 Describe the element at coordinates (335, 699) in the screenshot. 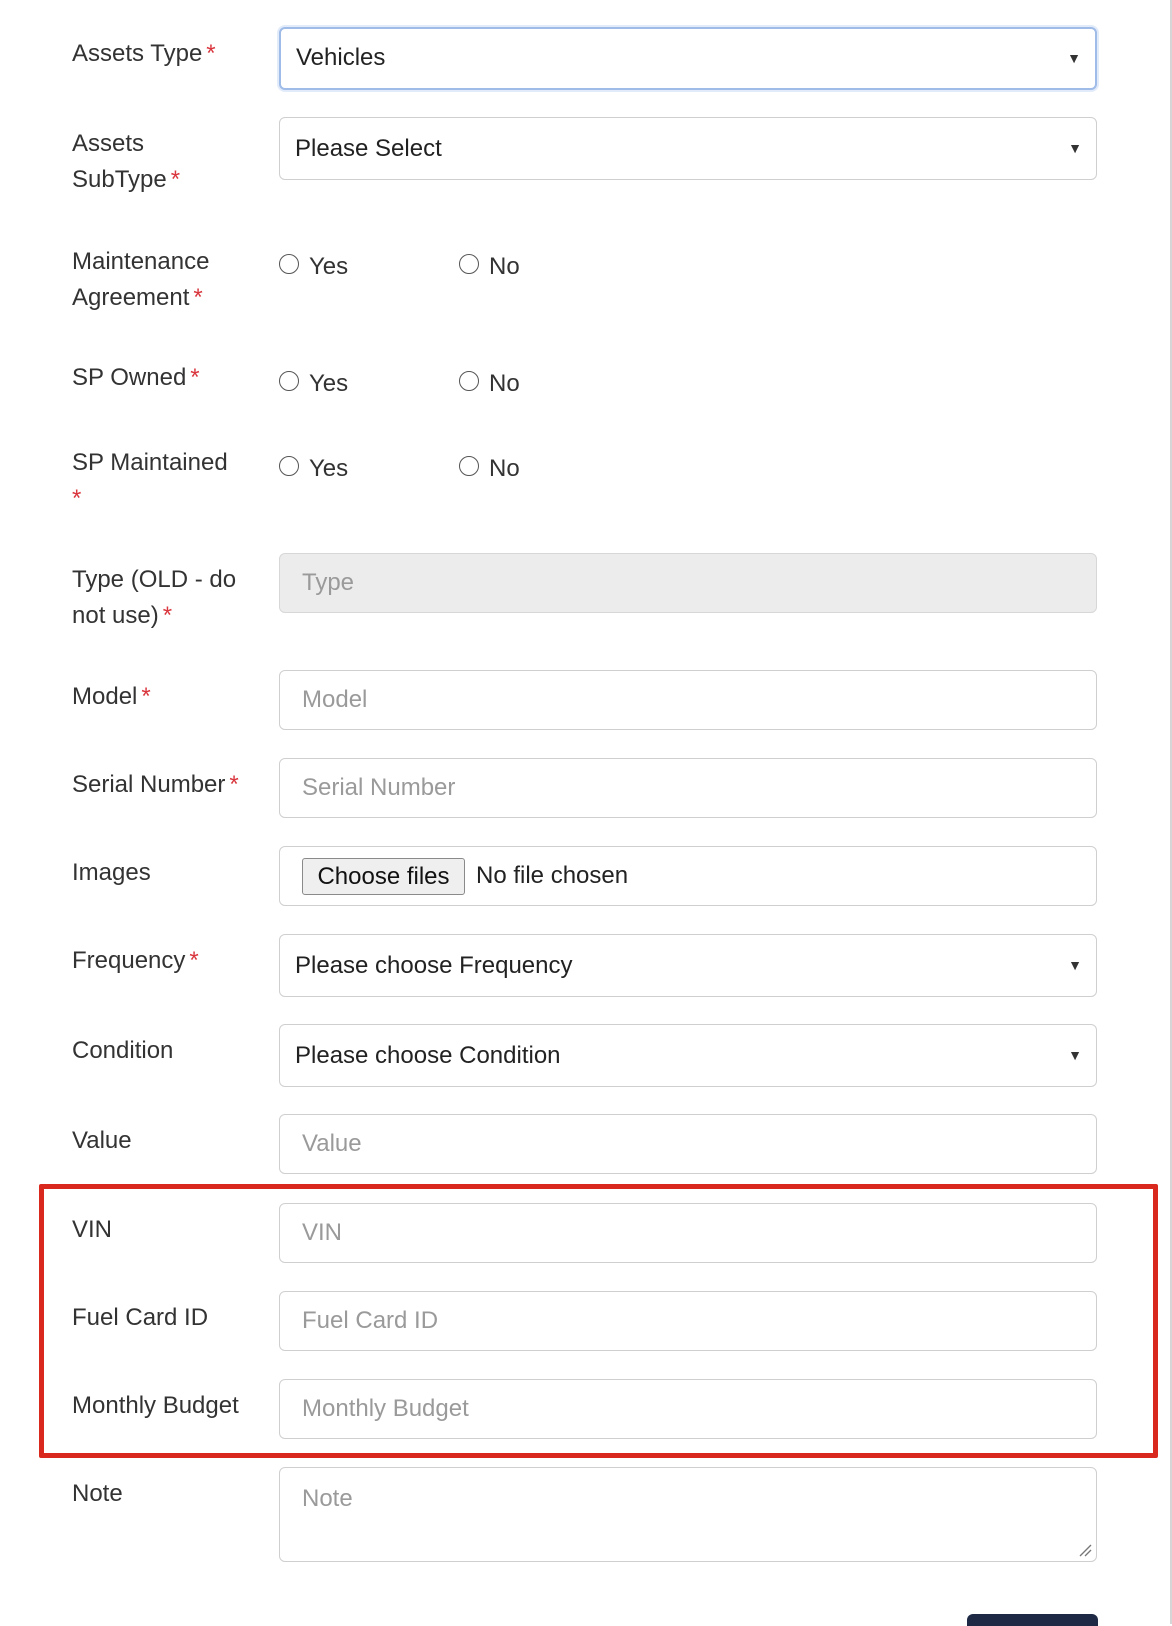

I see `model-placeholder: Model` at that location.